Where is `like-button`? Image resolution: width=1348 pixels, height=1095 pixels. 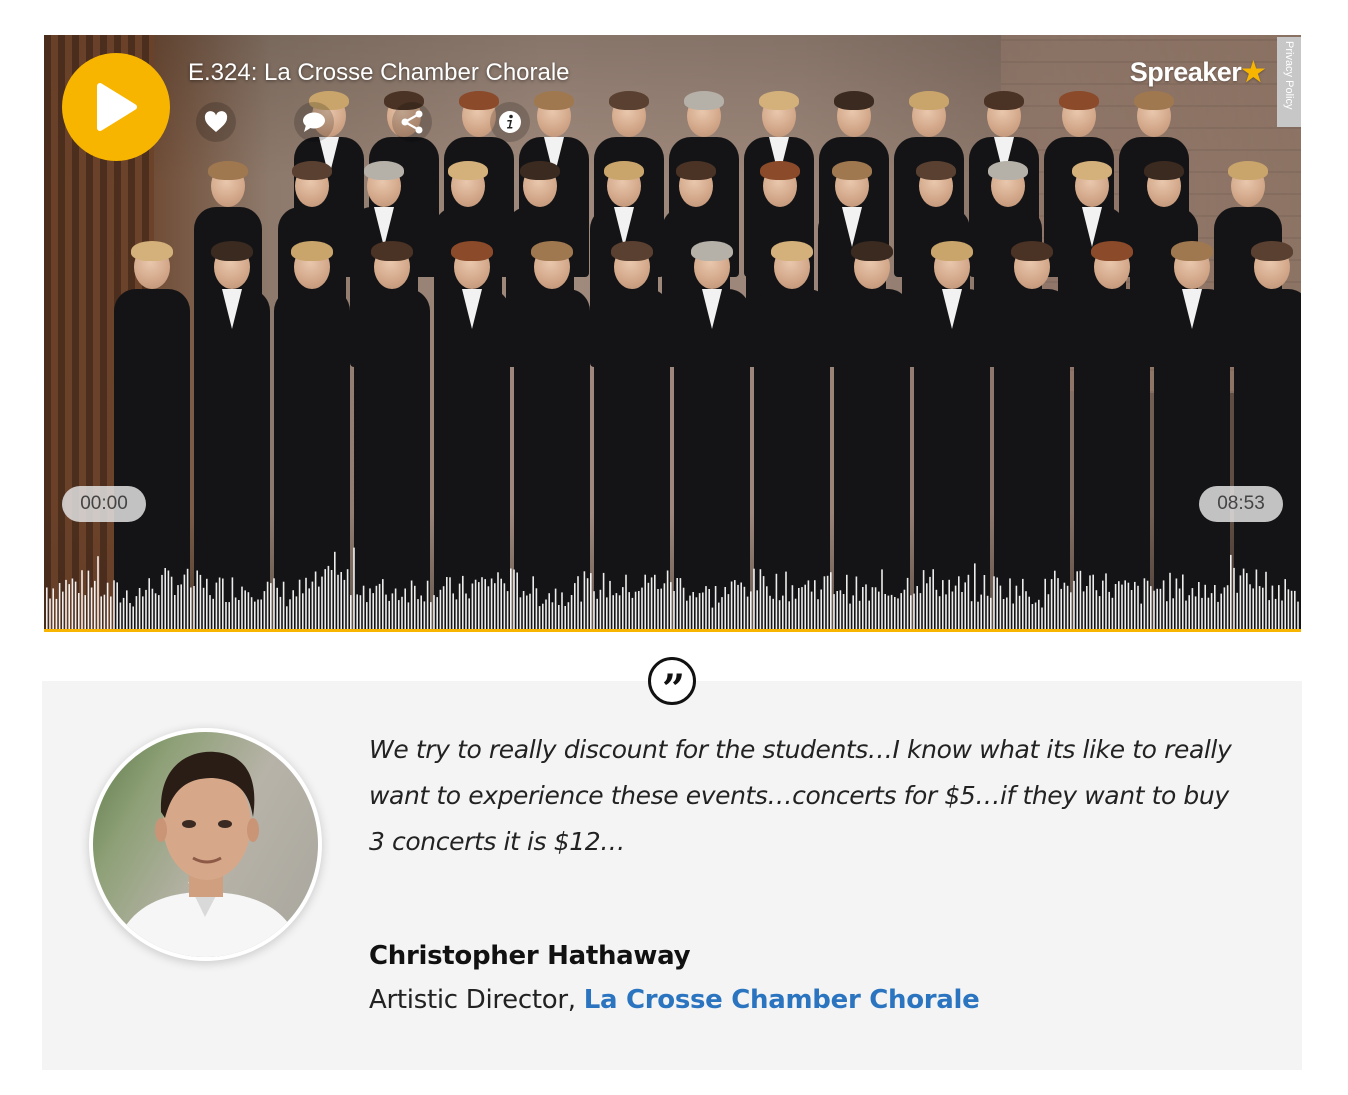 like-button is located at coordinates (216, 122).